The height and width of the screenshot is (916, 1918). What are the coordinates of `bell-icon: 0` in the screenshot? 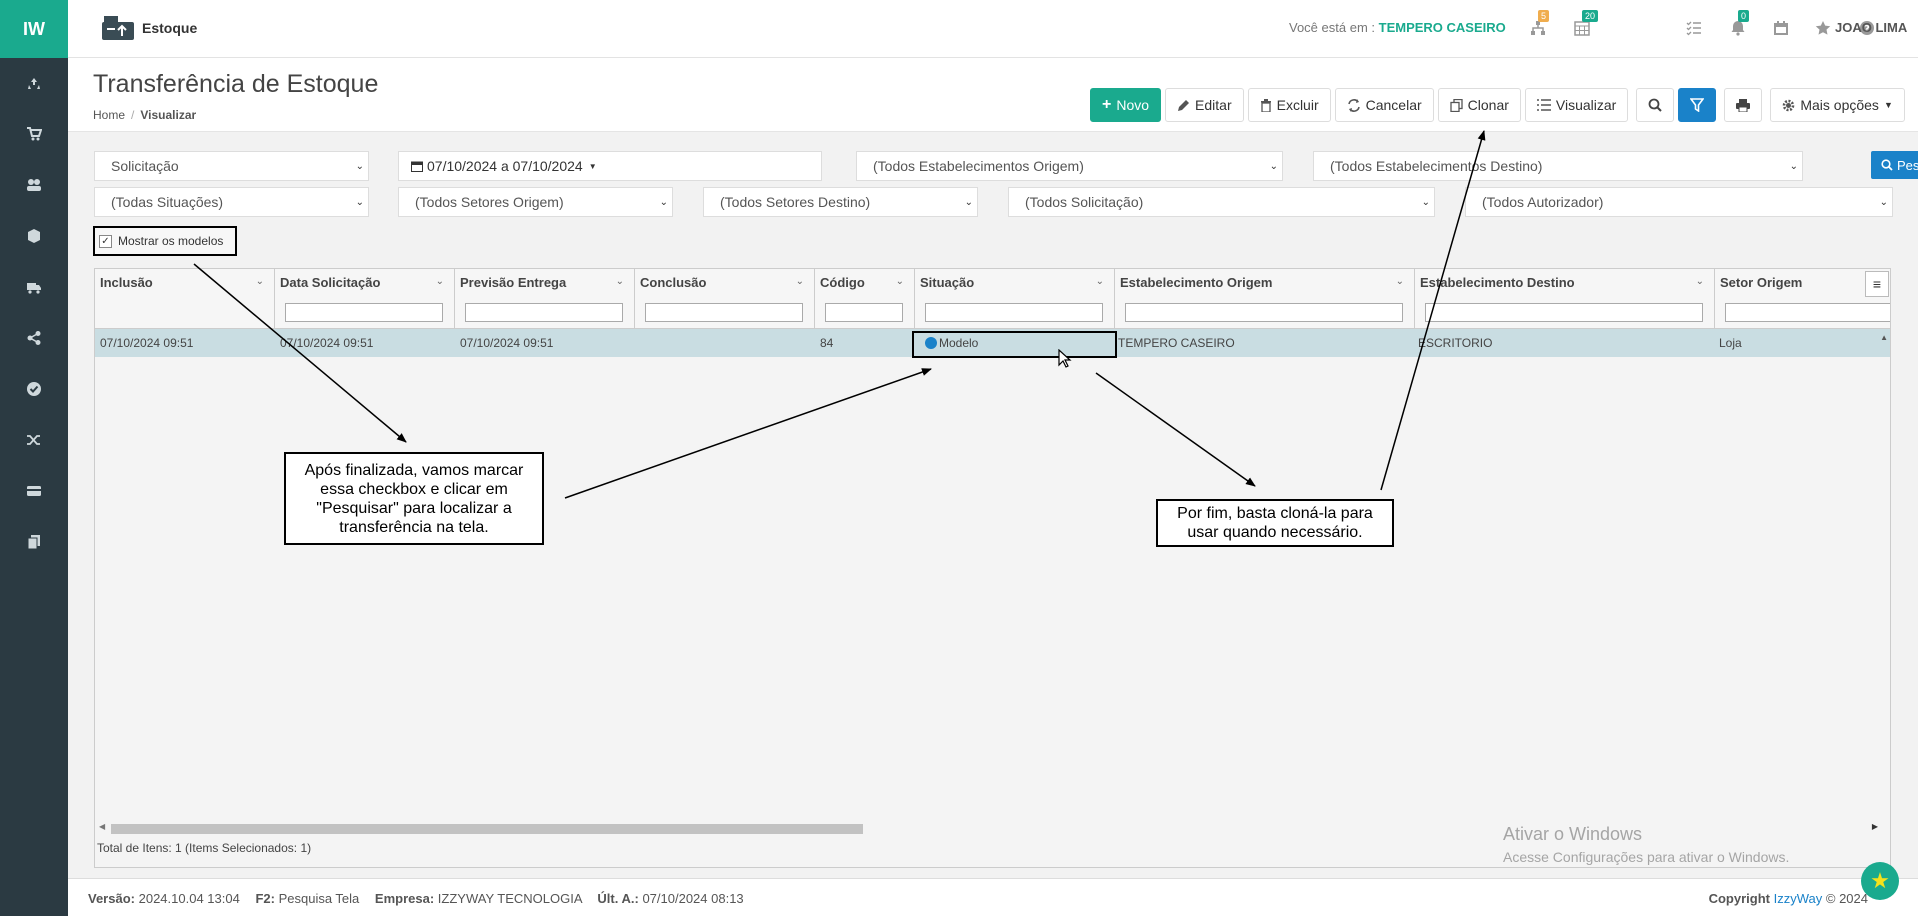 It's located at (1739, 24).